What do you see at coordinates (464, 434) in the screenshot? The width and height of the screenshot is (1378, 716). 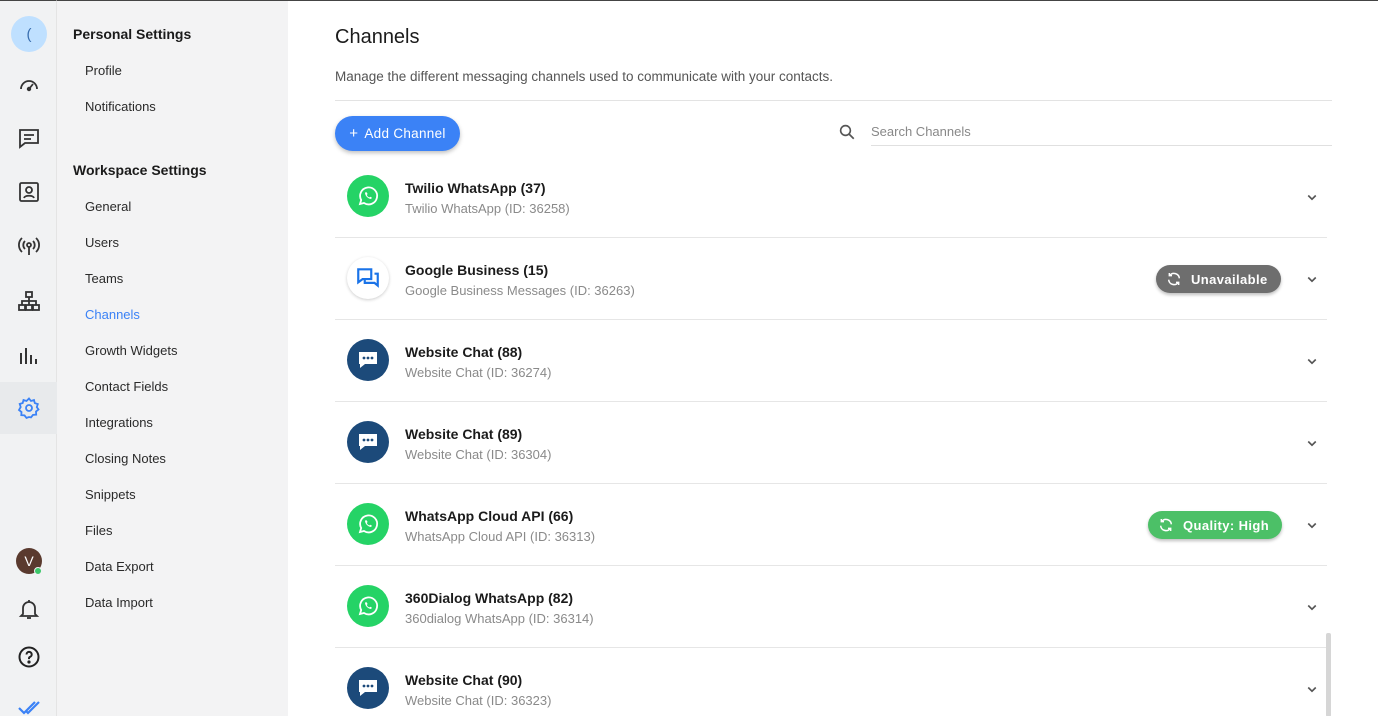 I see `channel-name: Website Chat (89)` at bounding box center [464, 434].